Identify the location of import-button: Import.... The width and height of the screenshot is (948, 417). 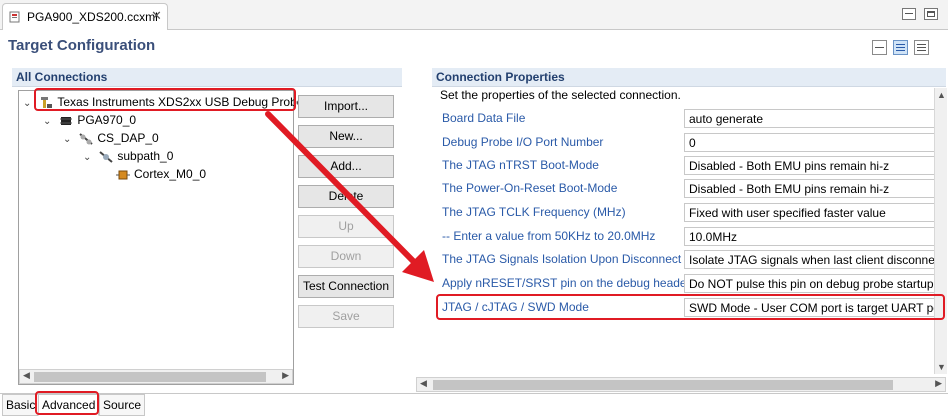
(346, 106).